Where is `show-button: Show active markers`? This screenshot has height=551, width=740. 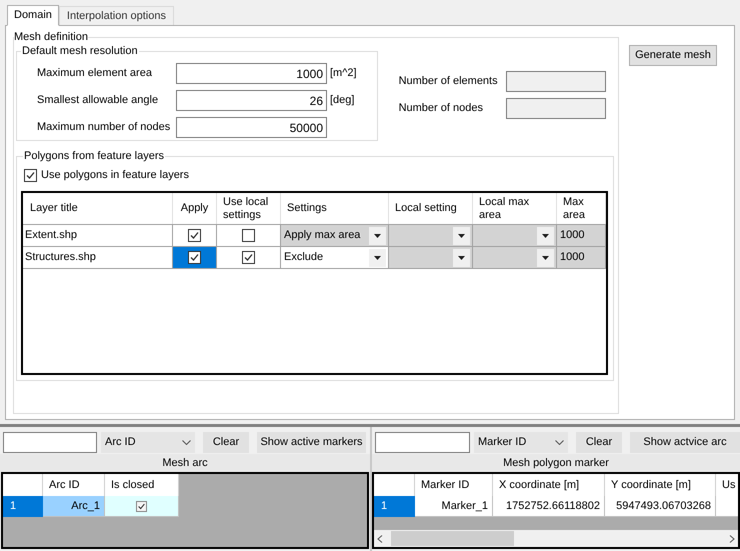
show-button: Show active markers is located at coordinates (311, 442).